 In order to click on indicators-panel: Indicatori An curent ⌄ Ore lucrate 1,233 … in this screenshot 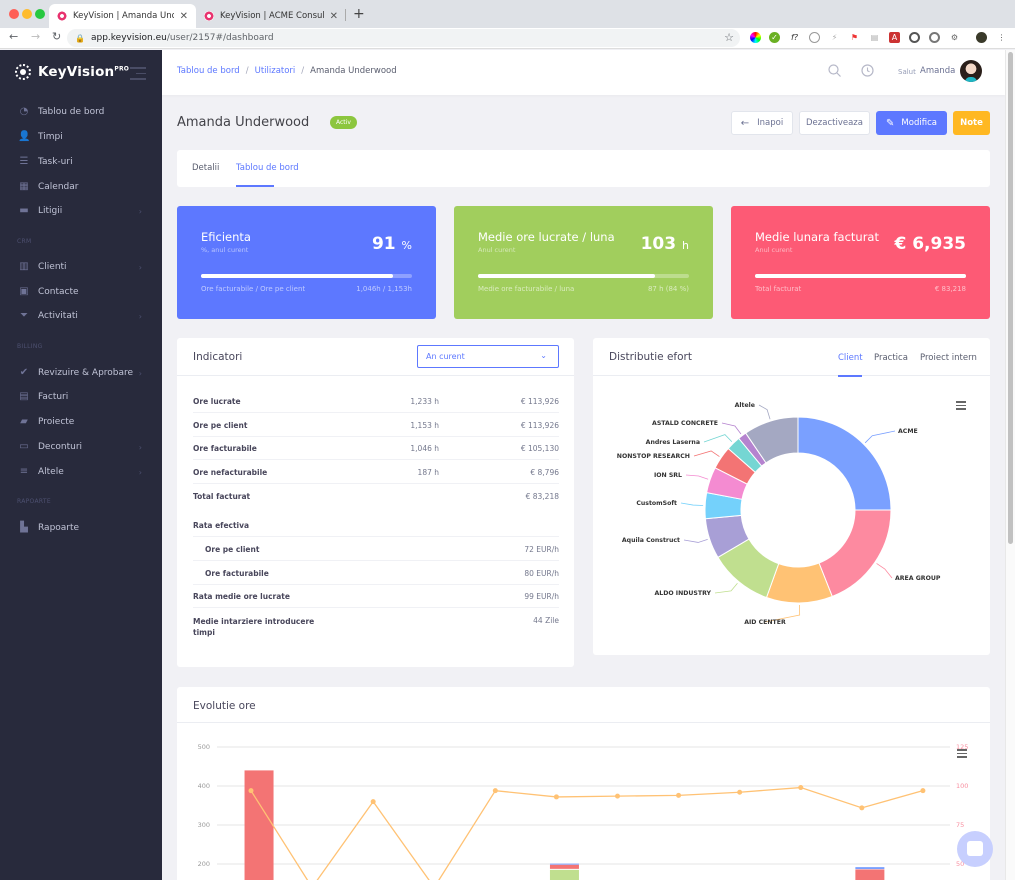, I will do `click(375, 502)`.